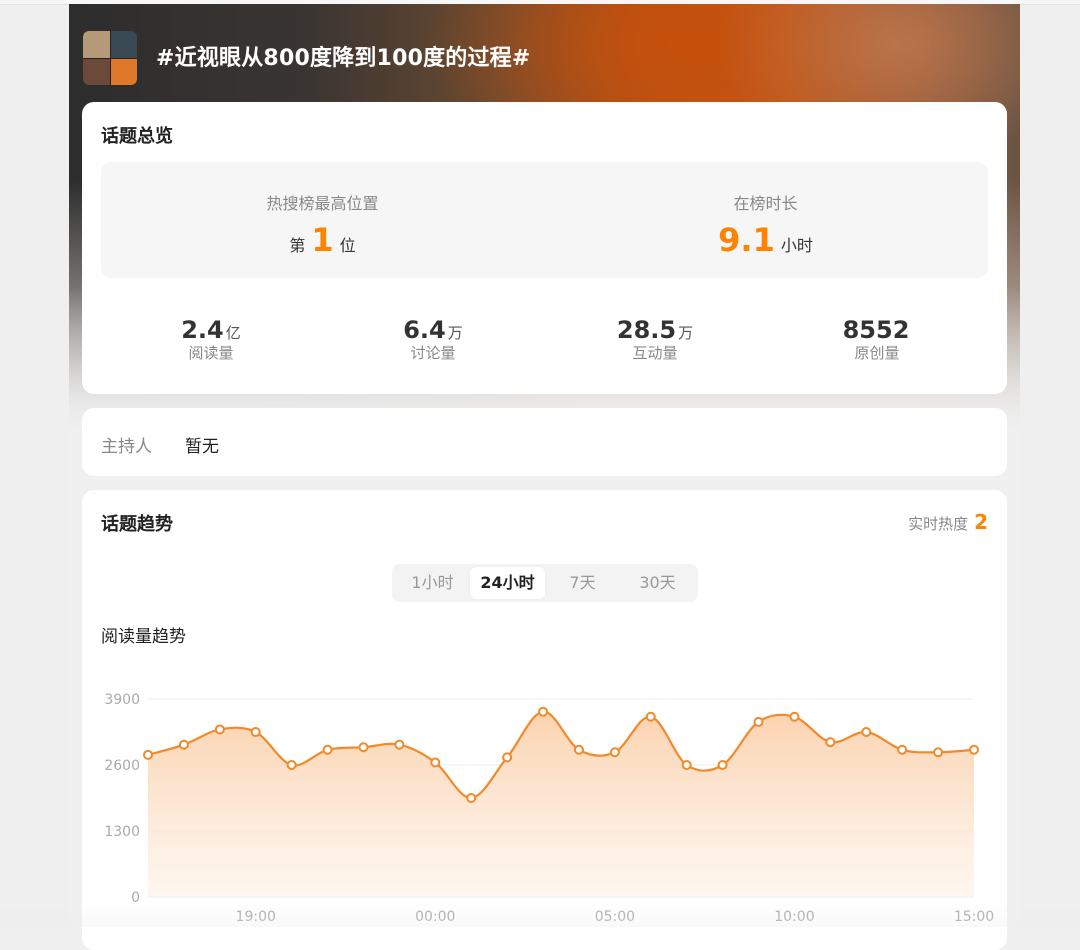  What do you see at coordinates (135, 898) in the screenshot?
I see `y-tick-label: 0` at bounding box center [135, 898].